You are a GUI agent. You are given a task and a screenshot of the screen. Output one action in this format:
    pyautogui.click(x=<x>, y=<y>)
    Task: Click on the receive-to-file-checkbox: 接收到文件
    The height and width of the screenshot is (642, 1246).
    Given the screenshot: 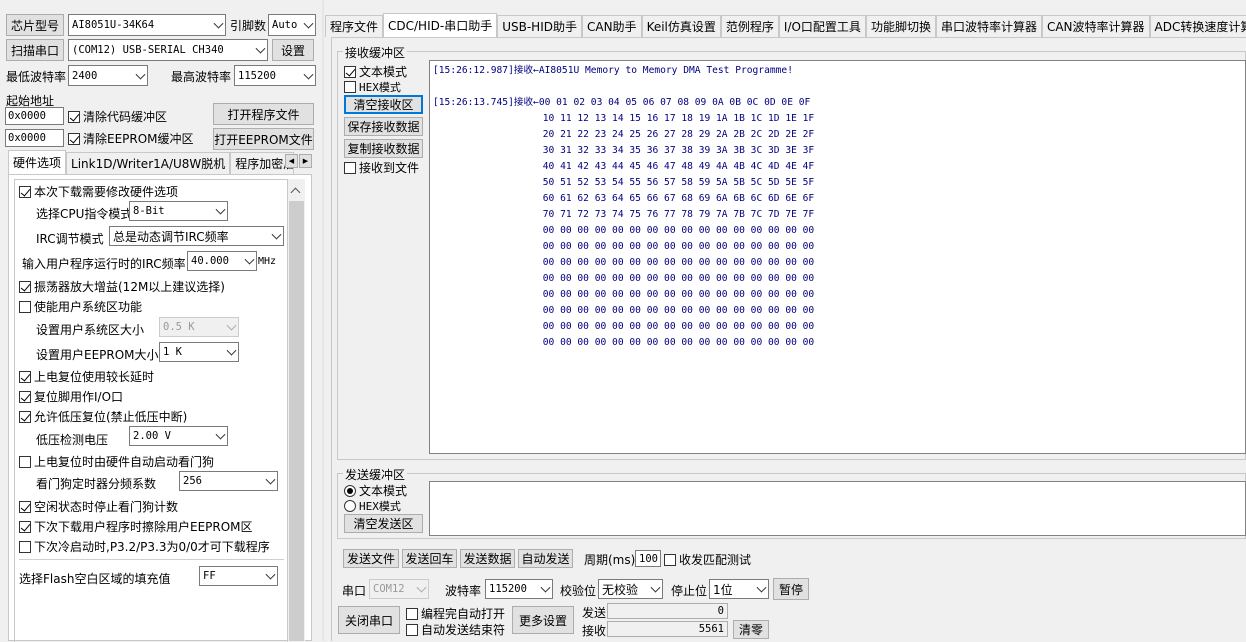 What is the action you would take?
    pyautogui.click(x=381, y=167)
    